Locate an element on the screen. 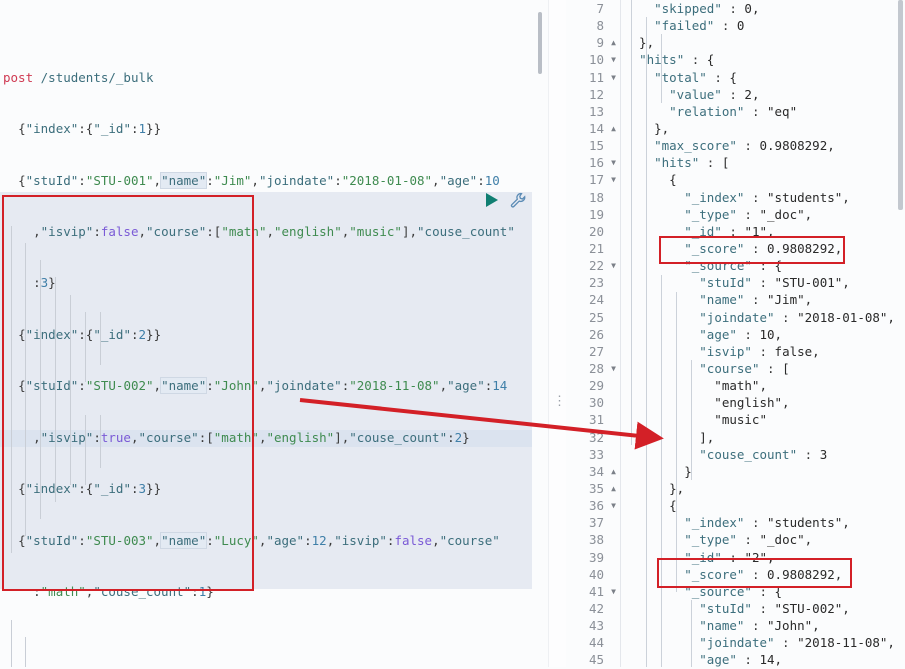 This screenshot has height=669, width=905. response-line: "age" : 10, is located at coordinates (761, 334).